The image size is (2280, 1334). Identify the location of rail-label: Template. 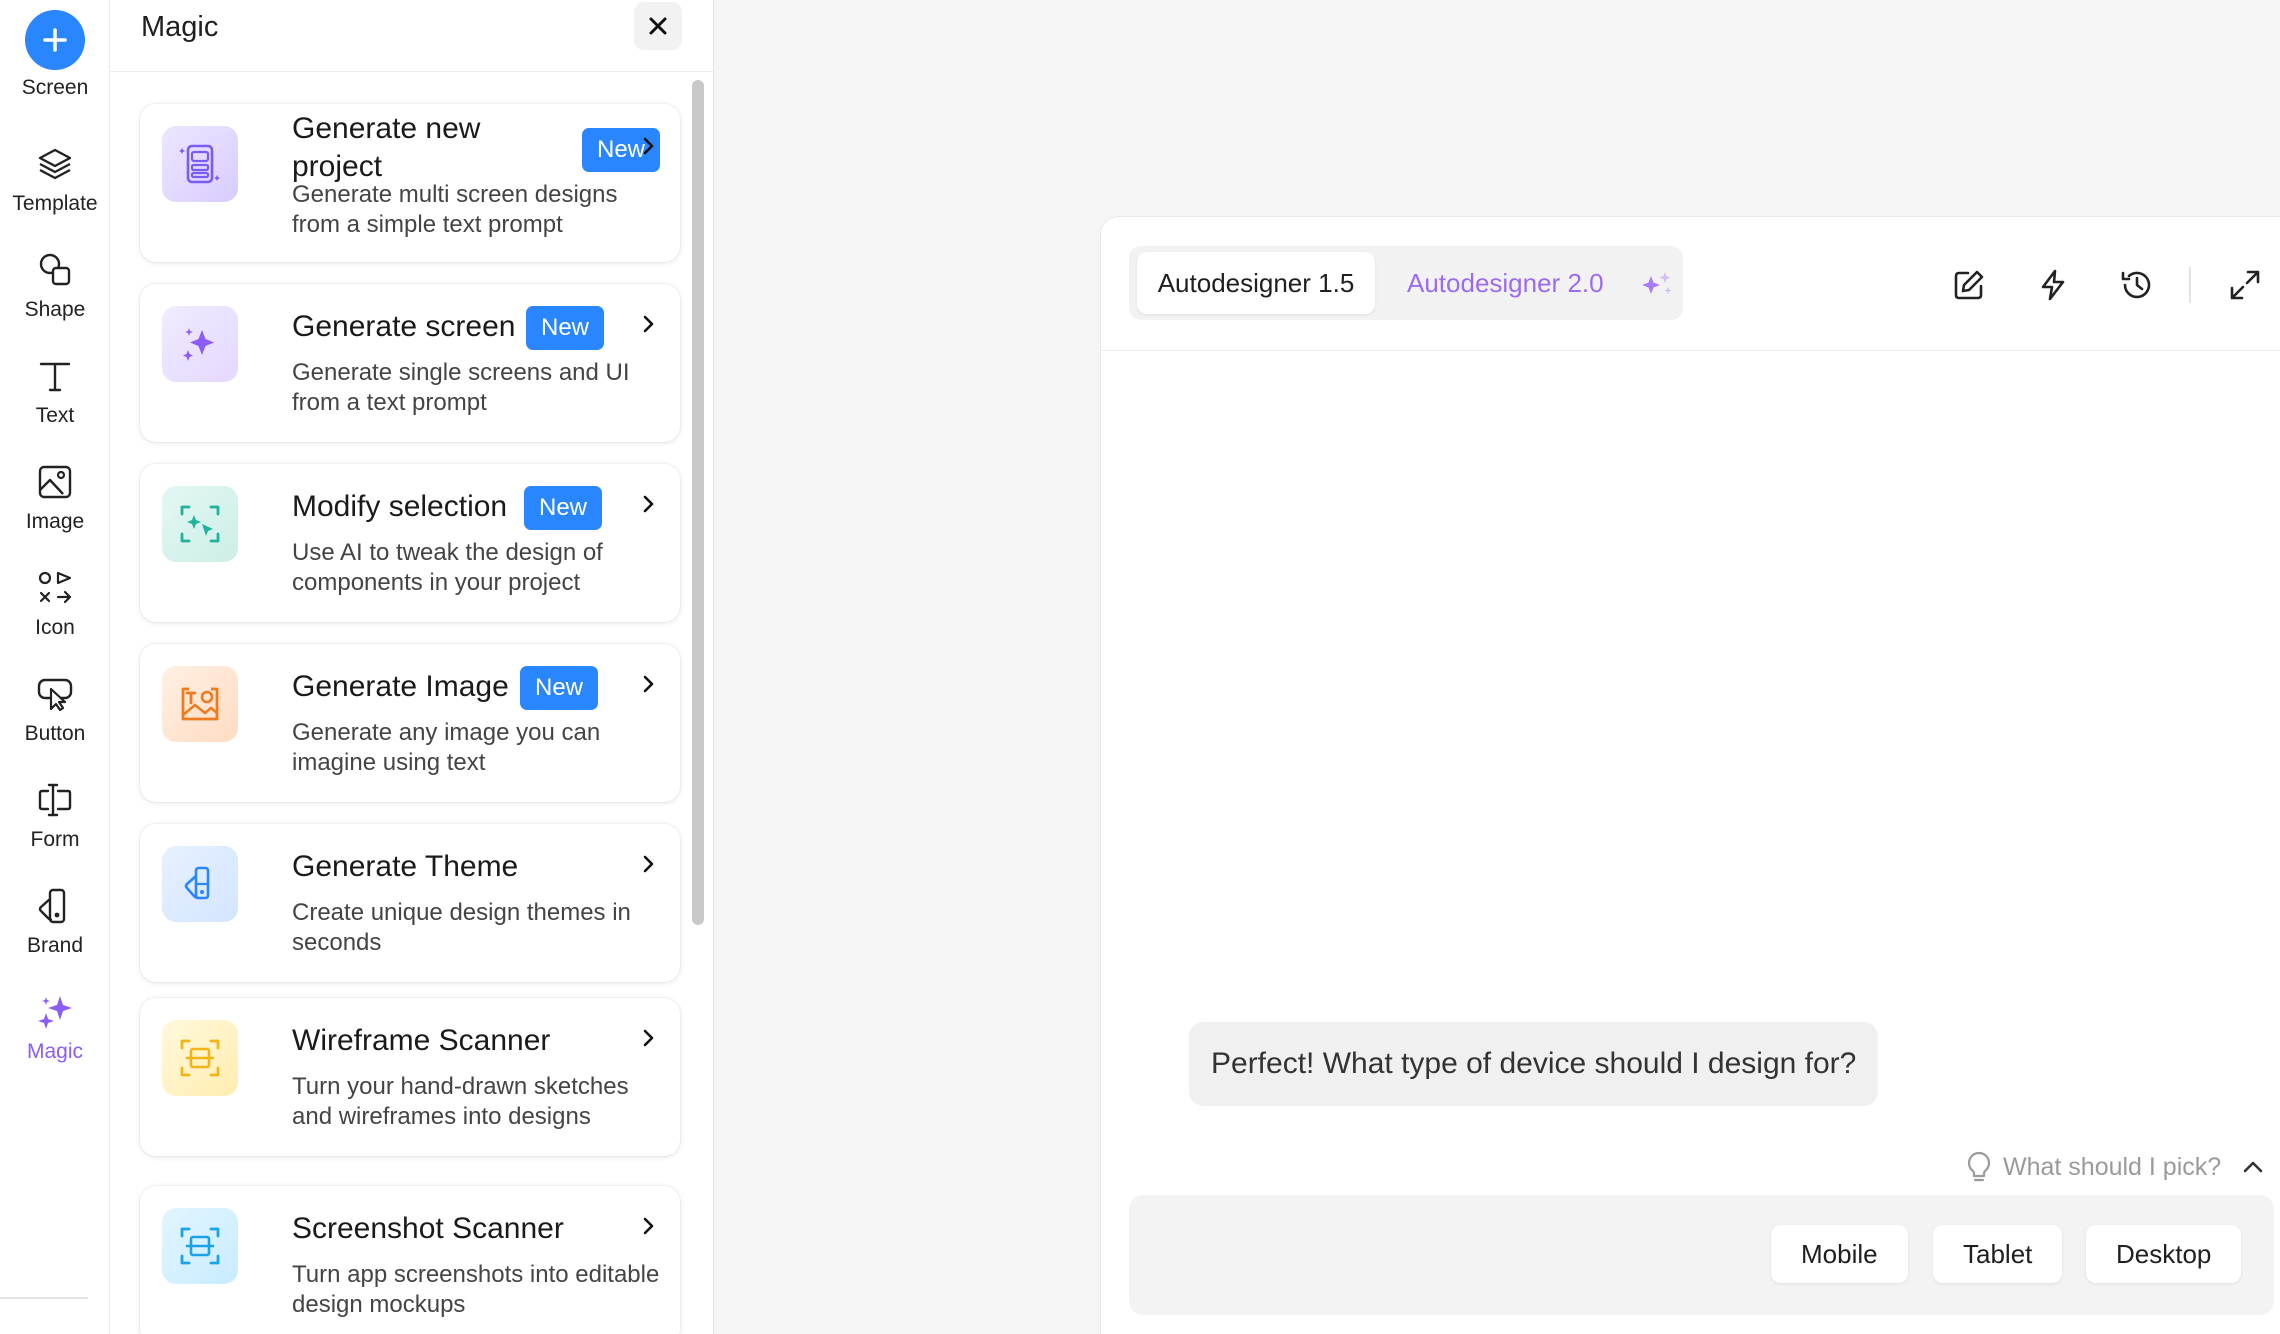
(55, 203).